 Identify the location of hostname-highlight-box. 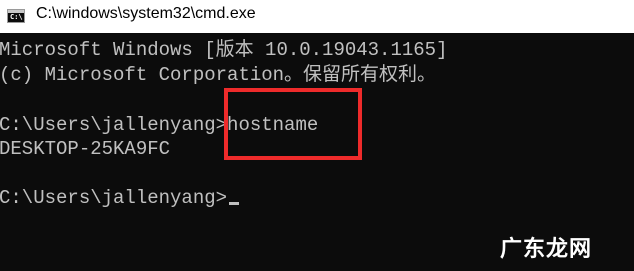
(293, 124).